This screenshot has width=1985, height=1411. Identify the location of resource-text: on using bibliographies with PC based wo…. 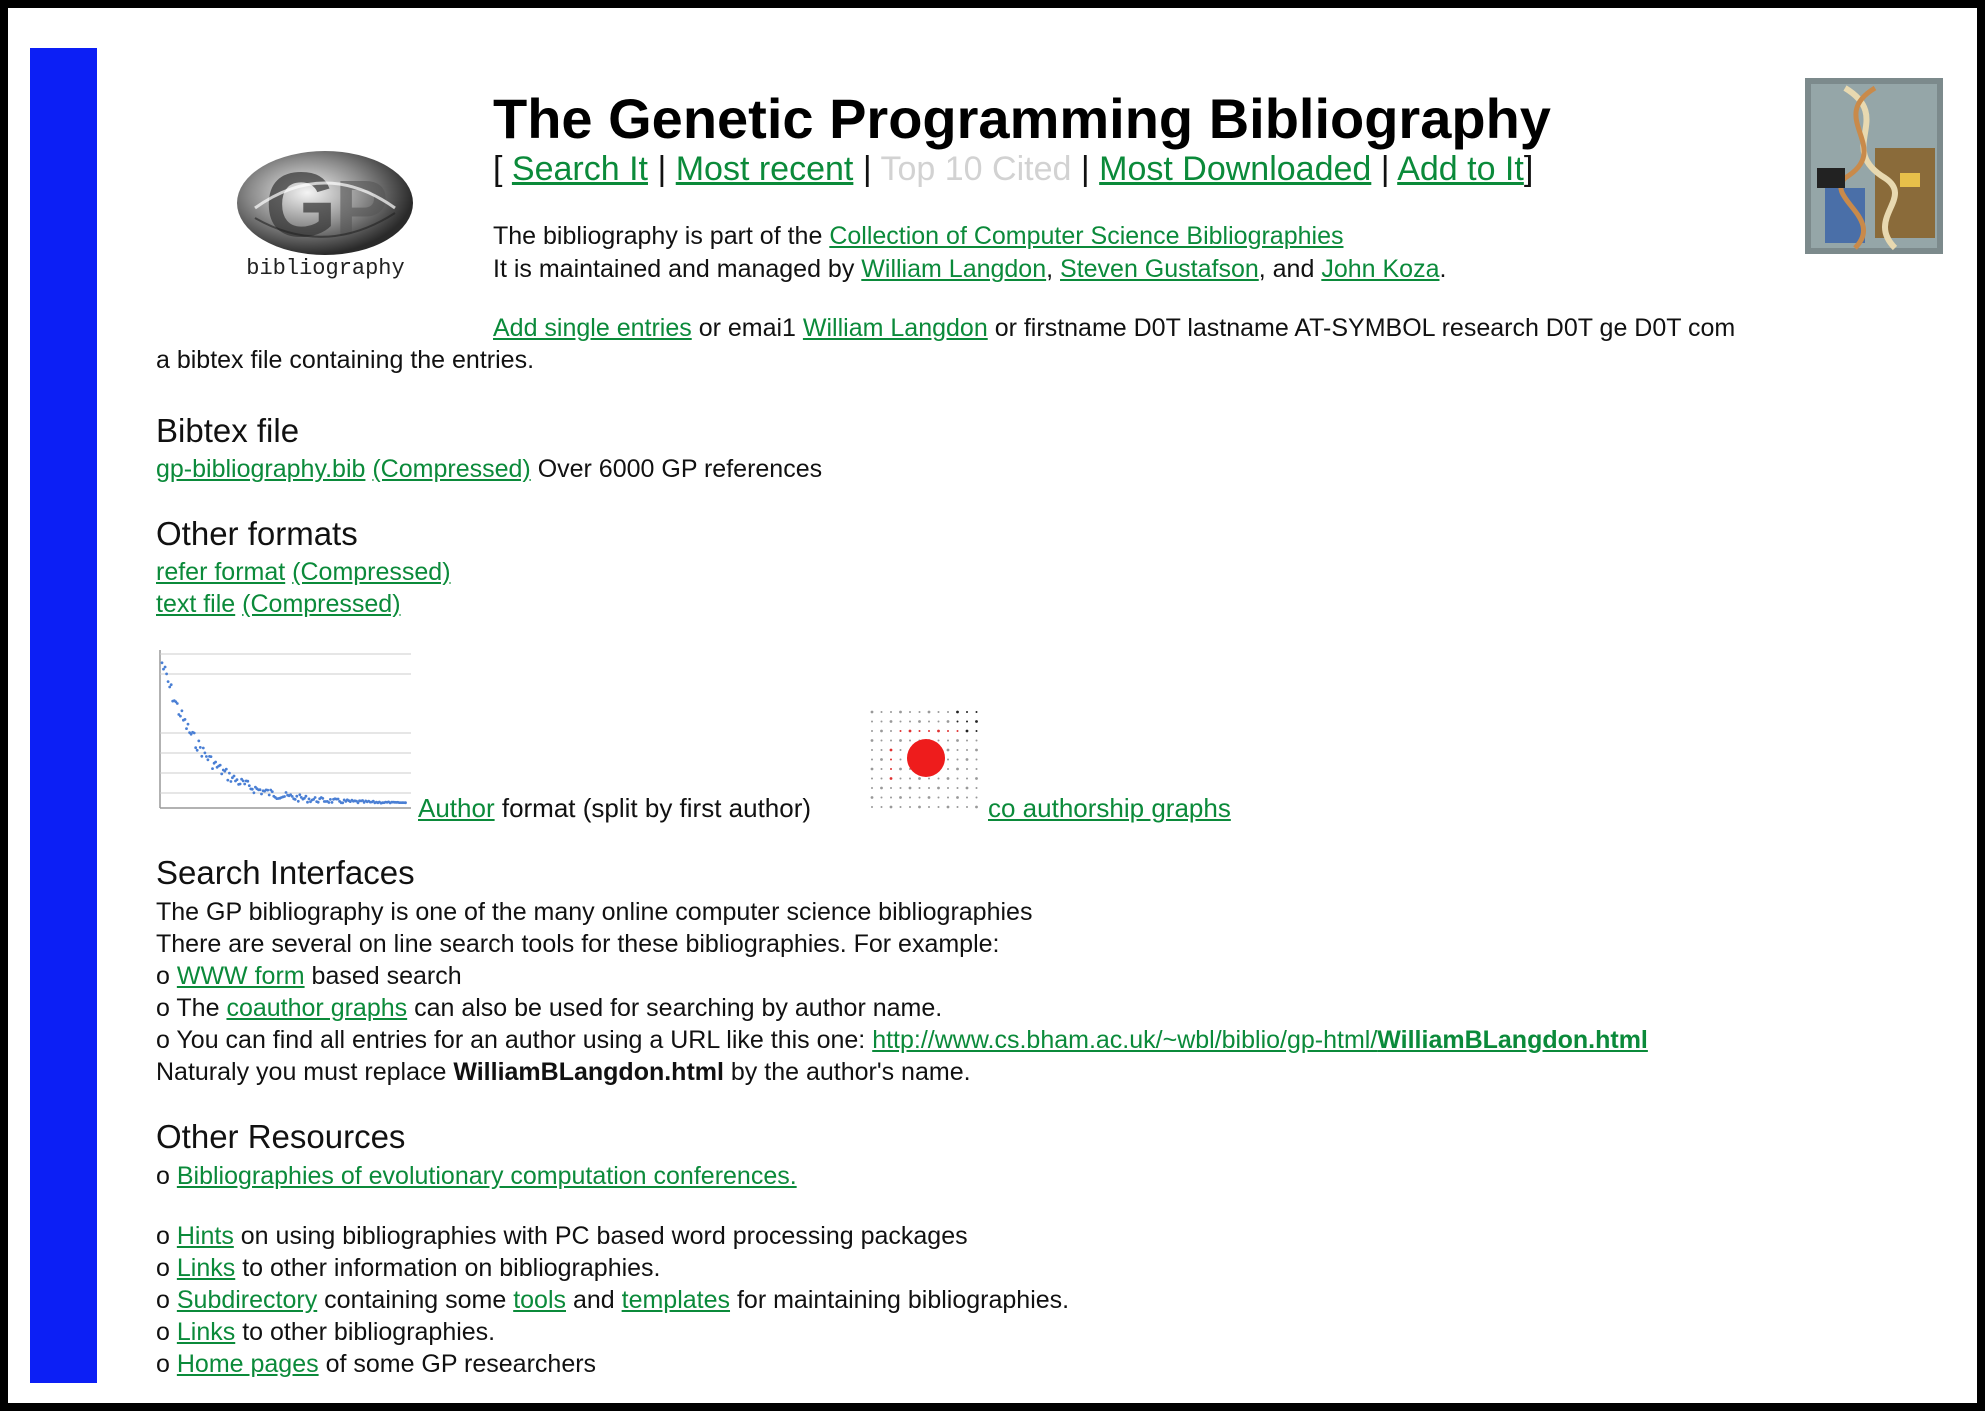
(604, 1236).